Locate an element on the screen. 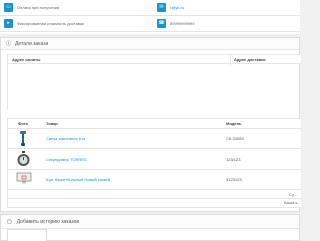 The image size is (320, 241). history-tab is located at coordinates (27, 235).